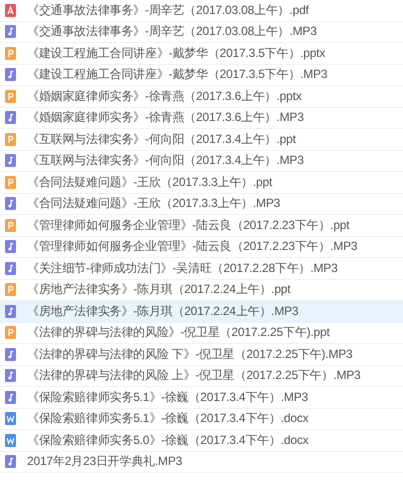 Image resolution: width=403 pixels, height=495 pixels. I want to click on file-row: 《保险索赔律师实务5.1》-徐巍（2017.3.4下午）.MP3, so click(201, 397).